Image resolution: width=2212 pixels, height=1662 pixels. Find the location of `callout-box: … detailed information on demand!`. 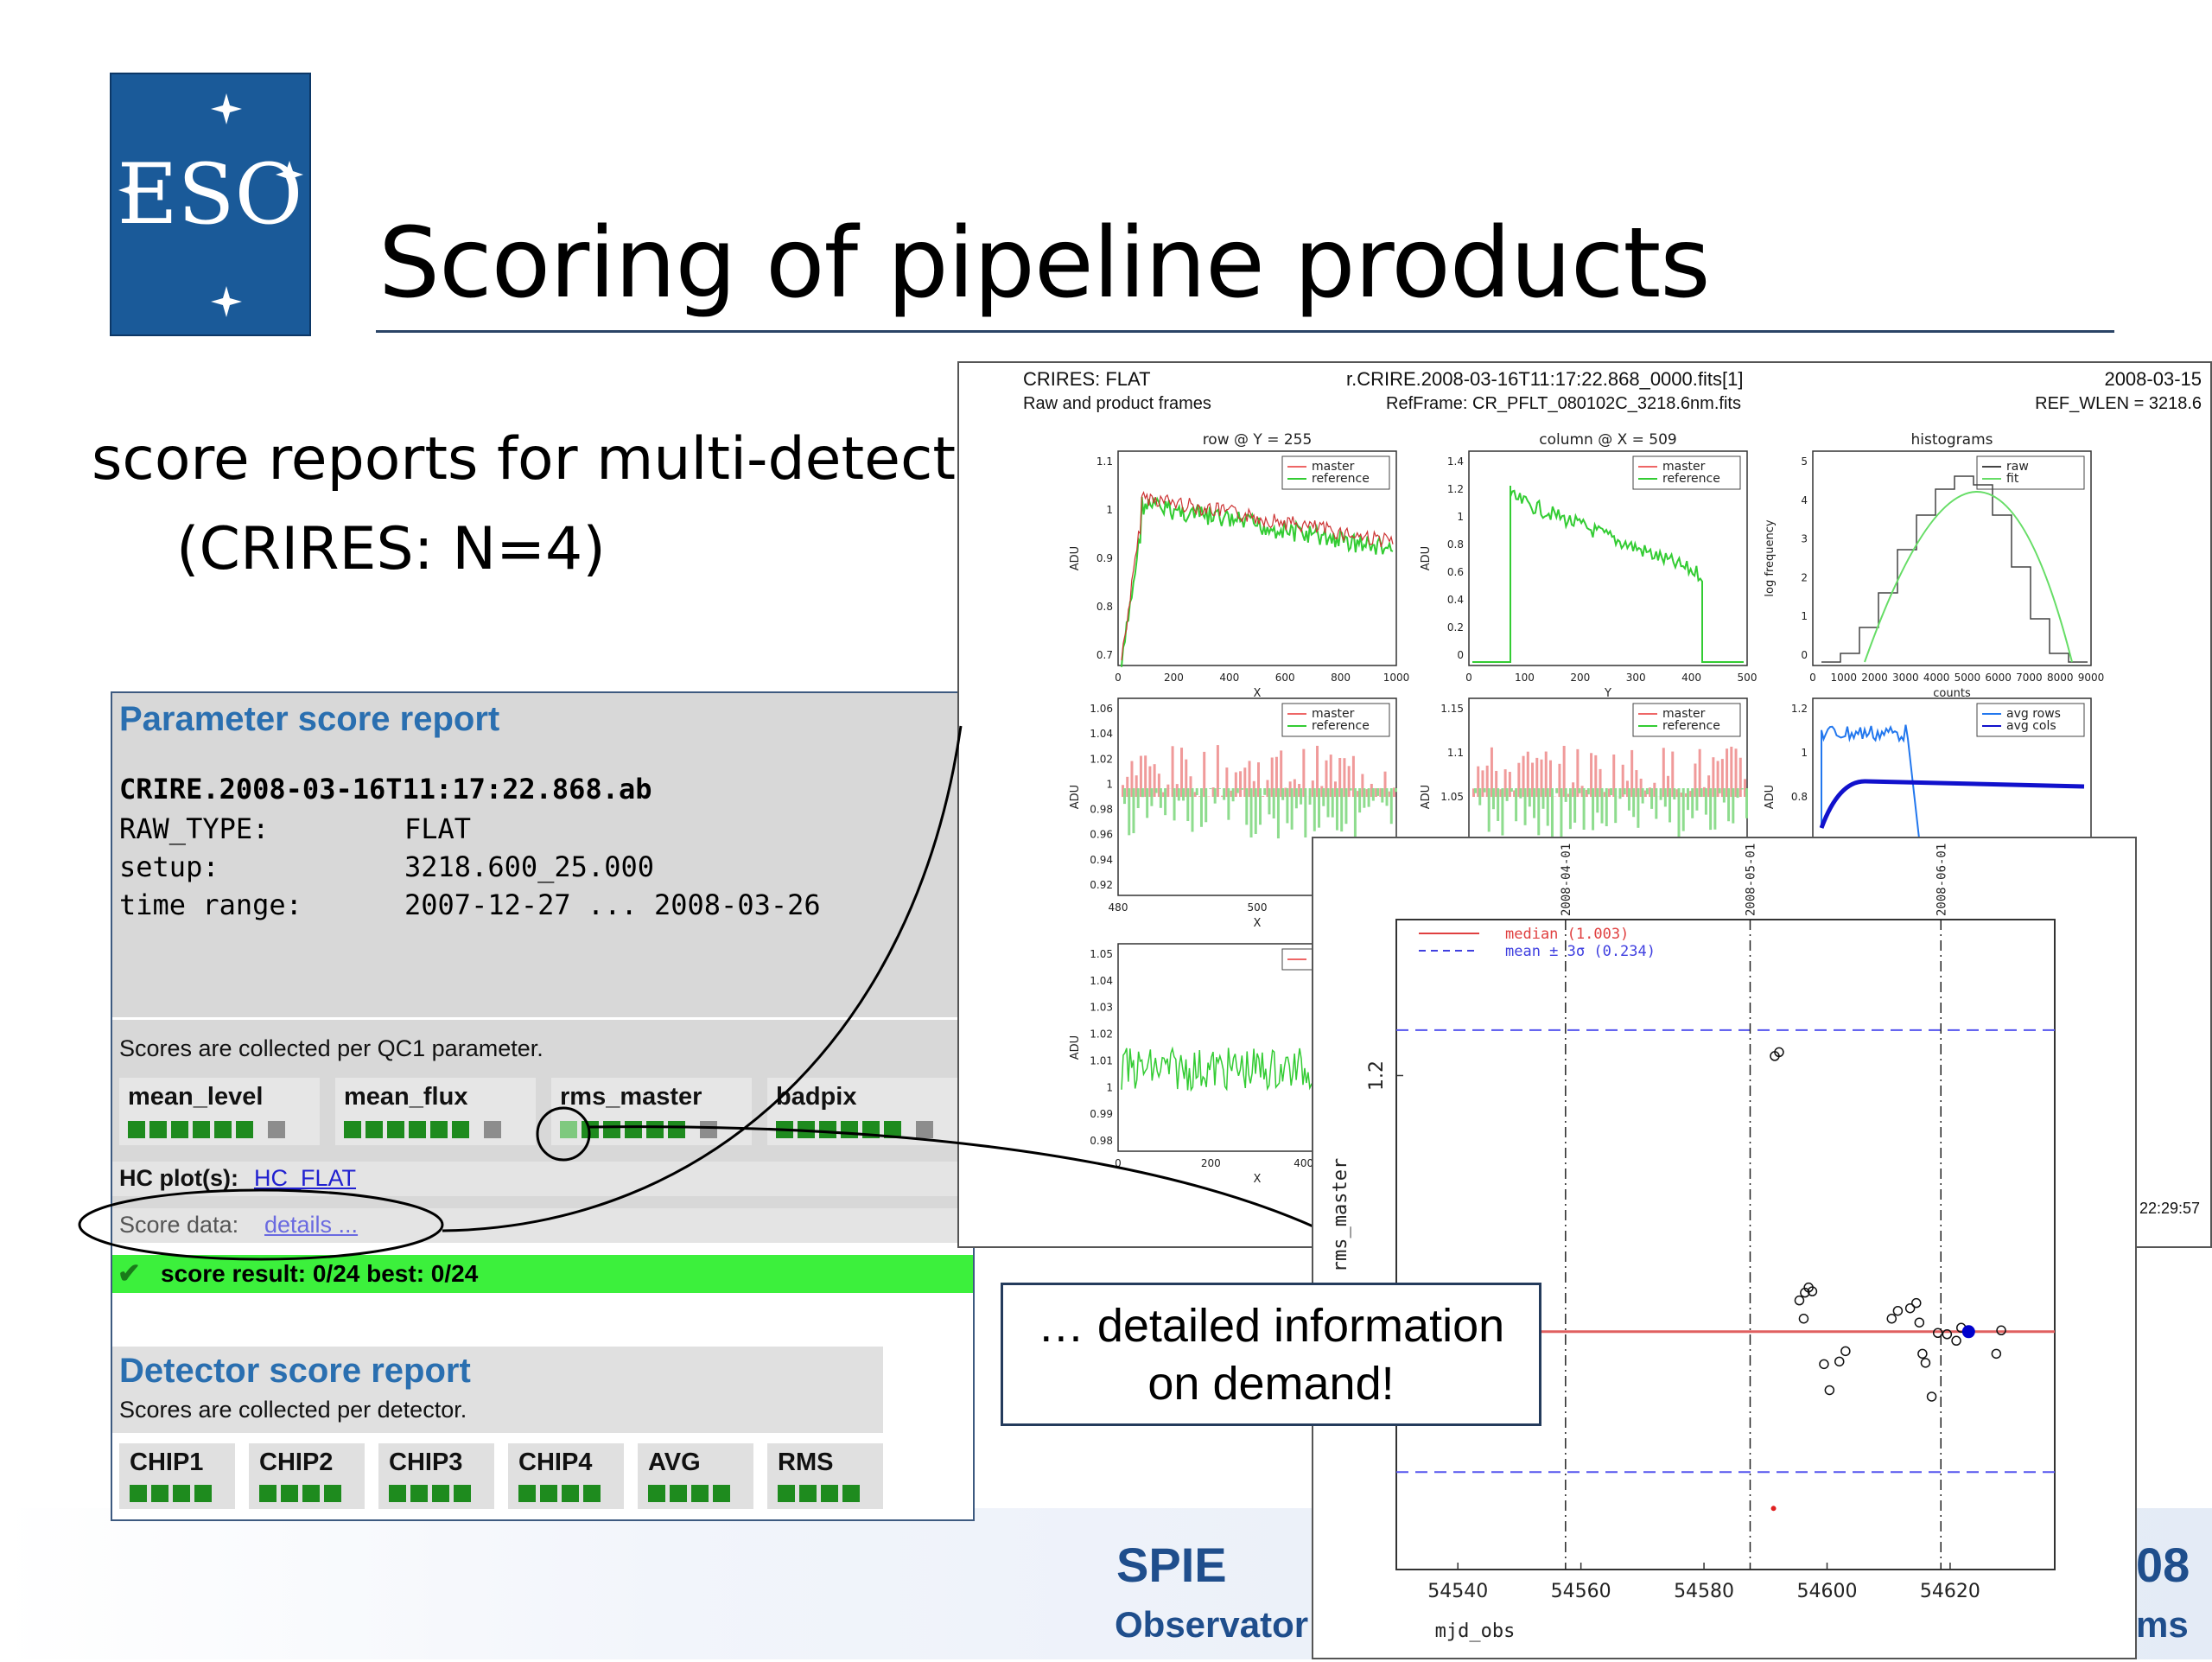

callout-box: … detailed information on demand! is located at coordinates (1271, 1354).